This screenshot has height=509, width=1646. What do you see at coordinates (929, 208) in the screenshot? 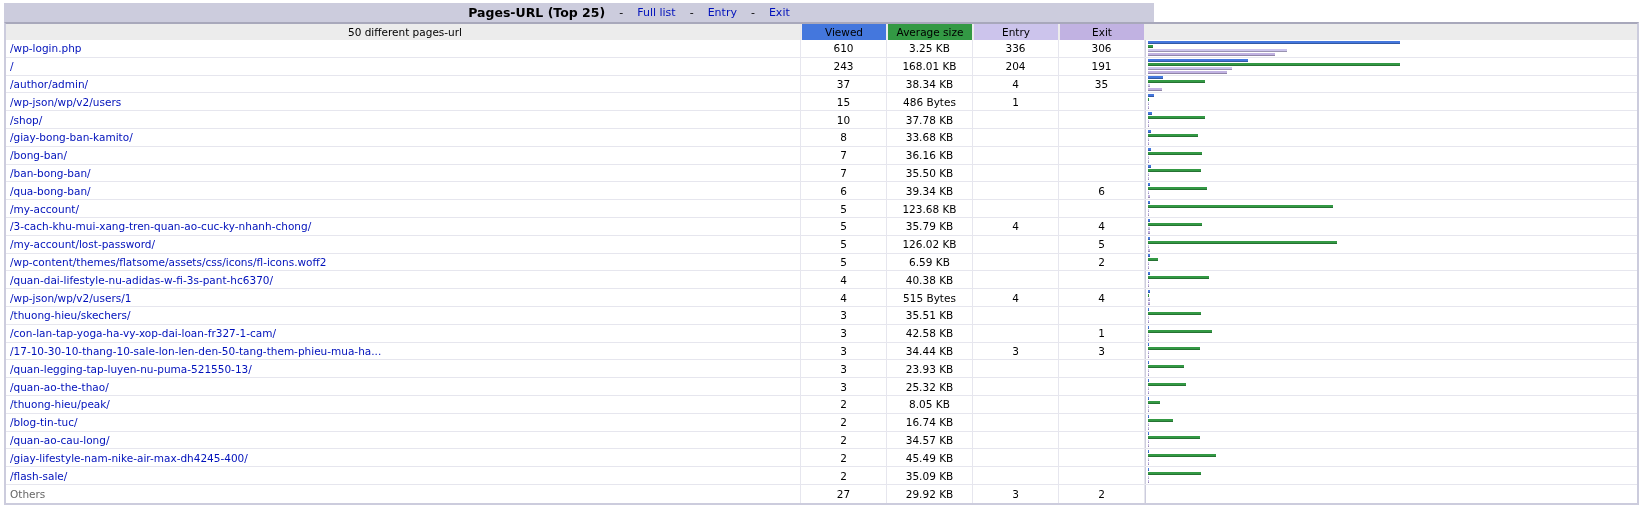
I see `table-cell: 123.68 KB` at bounding box center [929, 208].